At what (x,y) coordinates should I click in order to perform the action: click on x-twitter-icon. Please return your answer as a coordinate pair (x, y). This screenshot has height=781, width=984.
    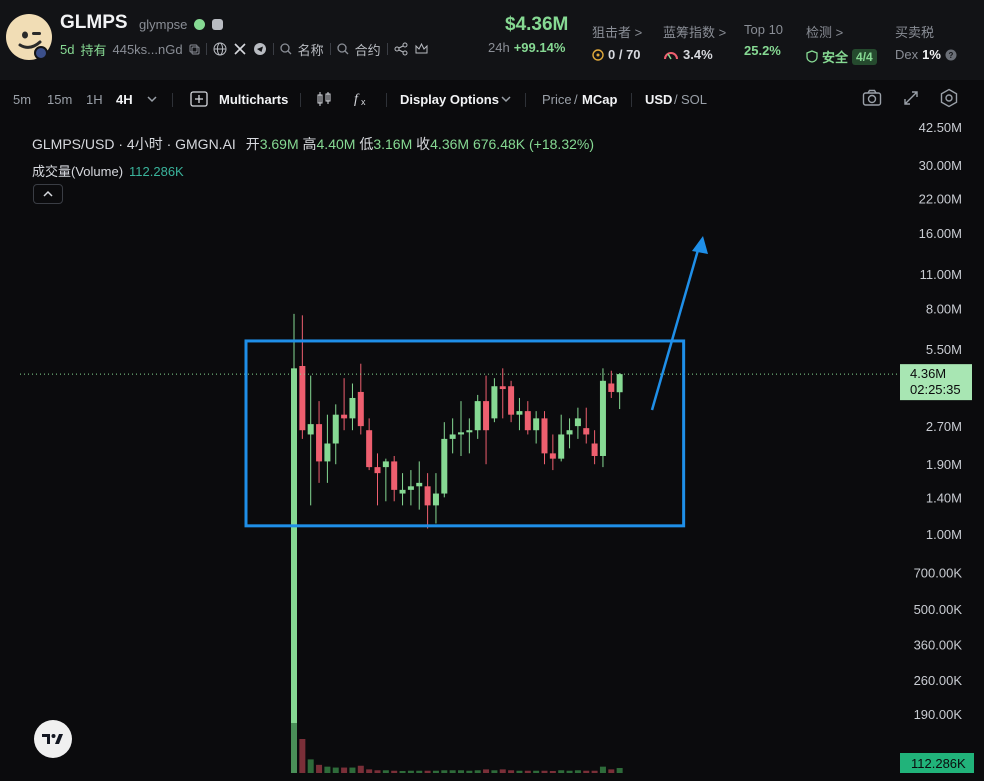
    Looking at the image, I should click on (240, 49).